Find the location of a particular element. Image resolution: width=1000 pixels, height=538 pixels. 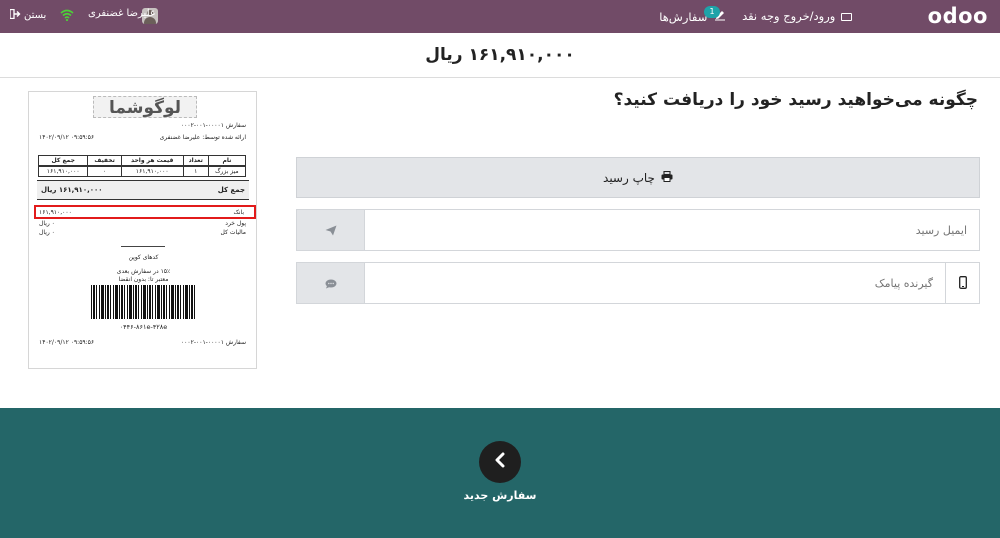

cell-qty: ۱ is located at coordinates (195, 171).